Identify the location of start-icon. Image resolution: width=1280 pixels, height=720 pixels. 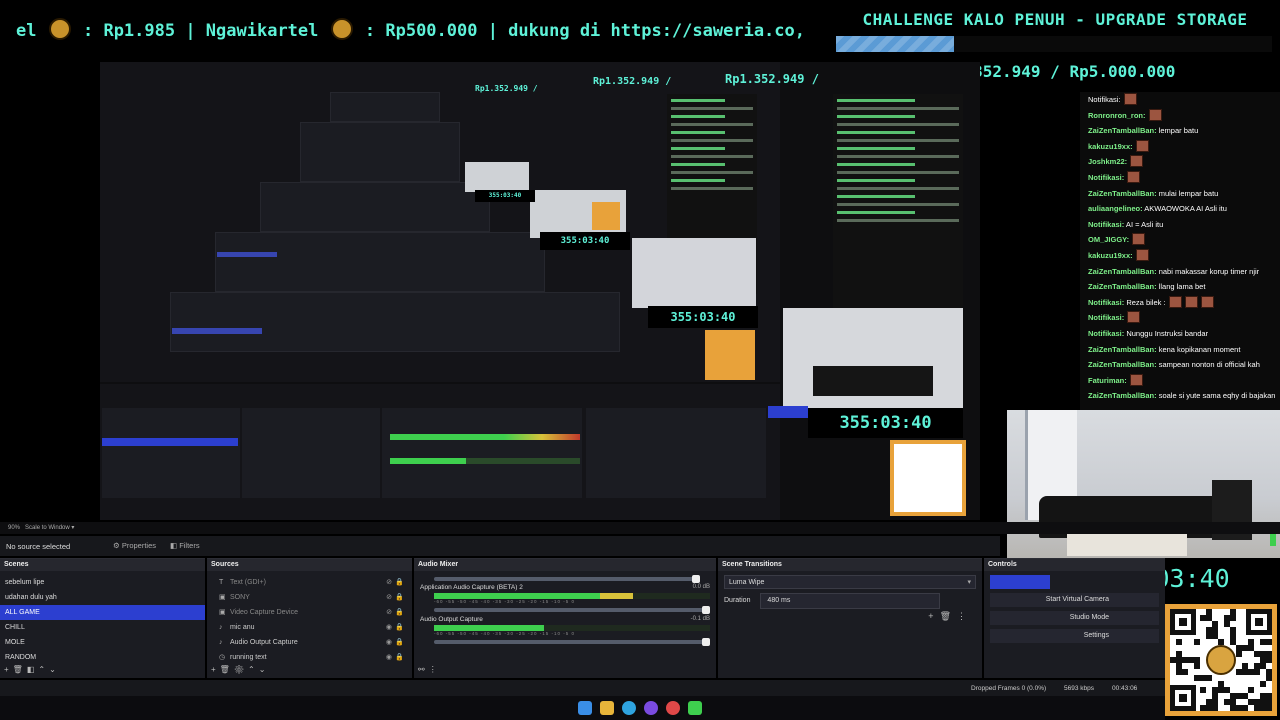
(585, 708).